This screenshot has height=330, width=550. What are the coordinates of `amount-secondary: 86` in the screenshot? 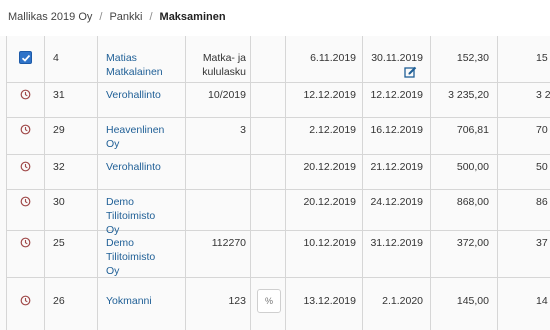 It's located at (542, 202).